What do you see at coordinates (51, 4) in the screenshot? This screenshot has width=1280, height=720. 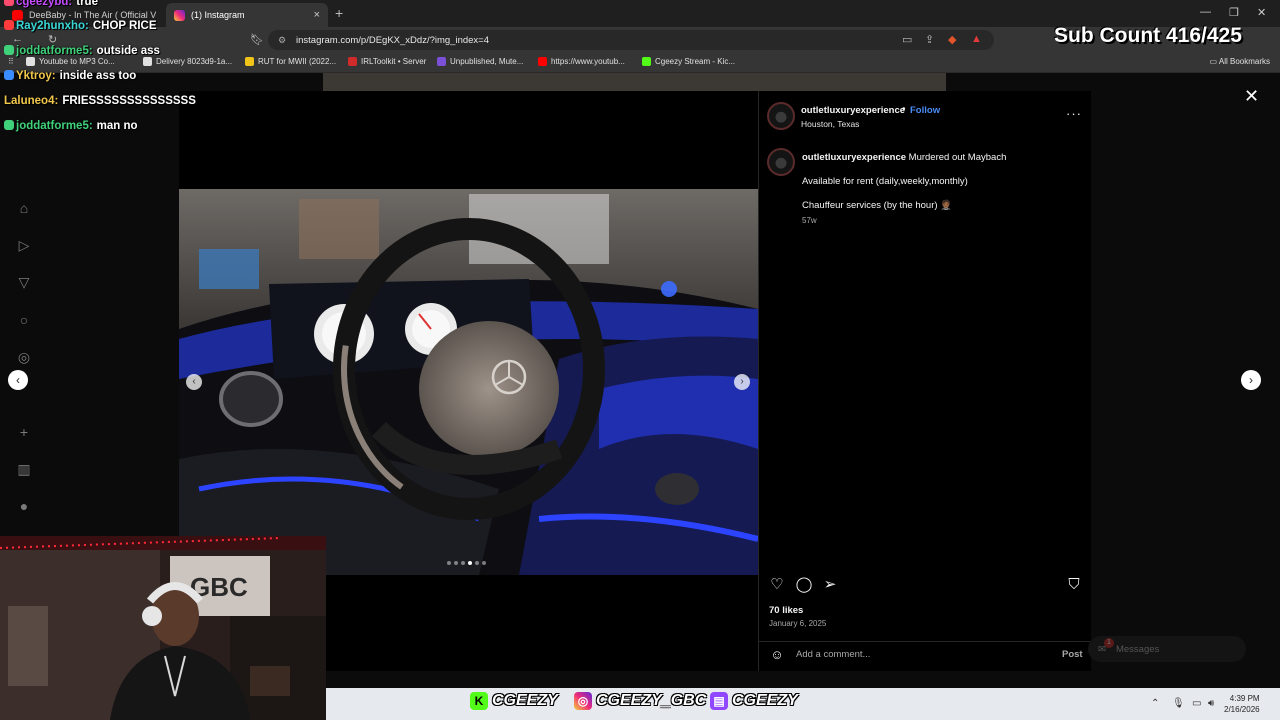 I see `chat-message: cgeezybd: true` at bounding box center [51, 4].